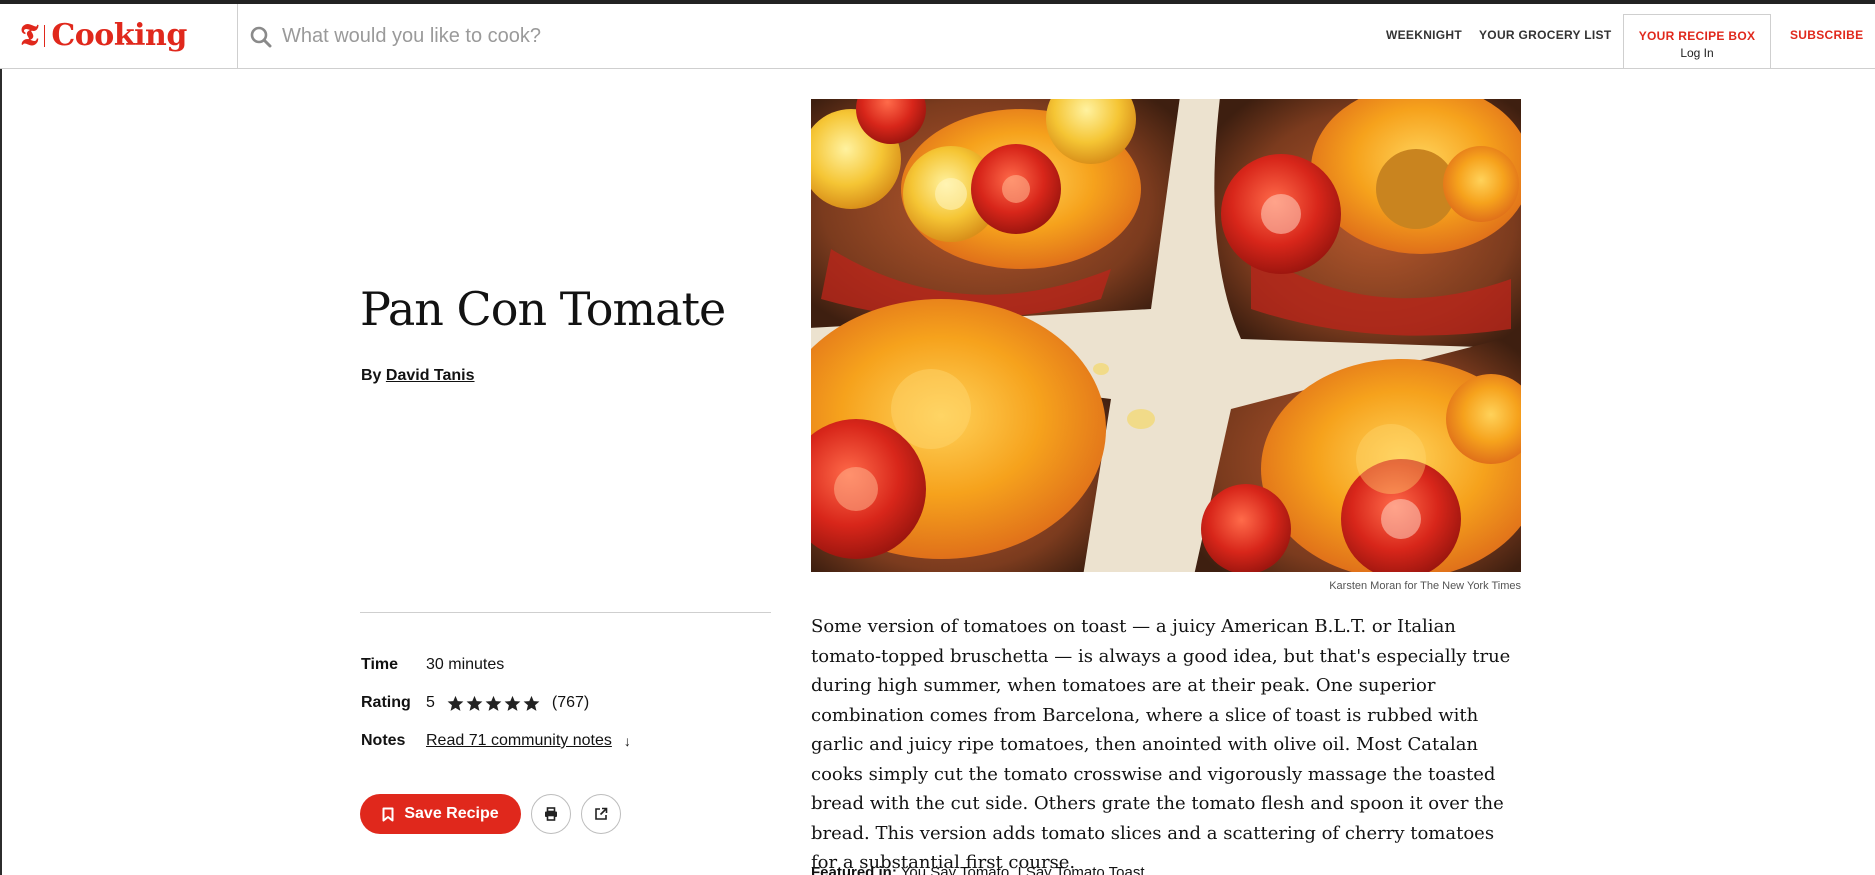 The height and width of the screenshot is (875, 1875). Describe the element at coordinates (386, 702) in the screenshot. I see `rating-label: Rating` at that location.